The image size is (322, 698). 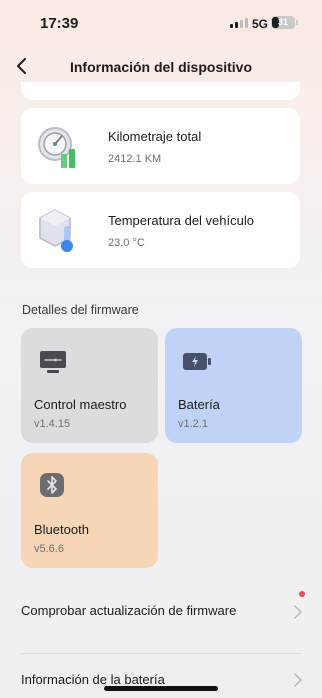 I want to click on update-badge, so click(x=302, y=594).